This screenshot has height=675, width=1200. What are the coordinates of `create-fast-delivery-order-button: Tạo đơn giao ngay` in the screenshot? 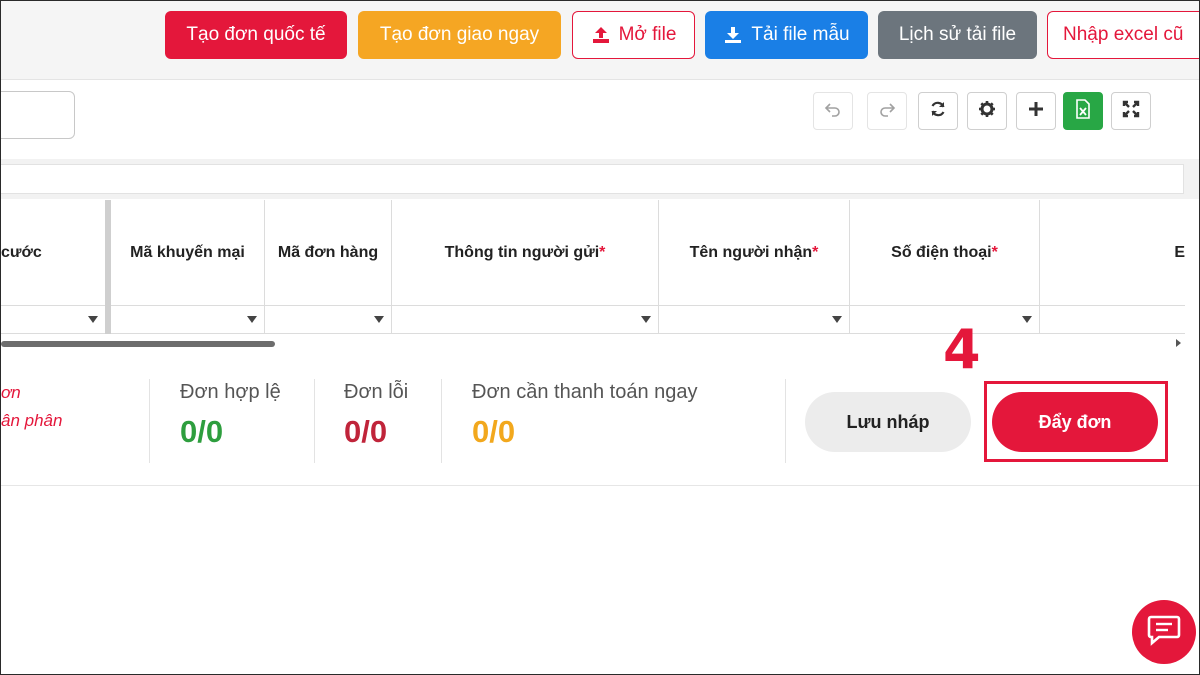 It's located at (459, 35).